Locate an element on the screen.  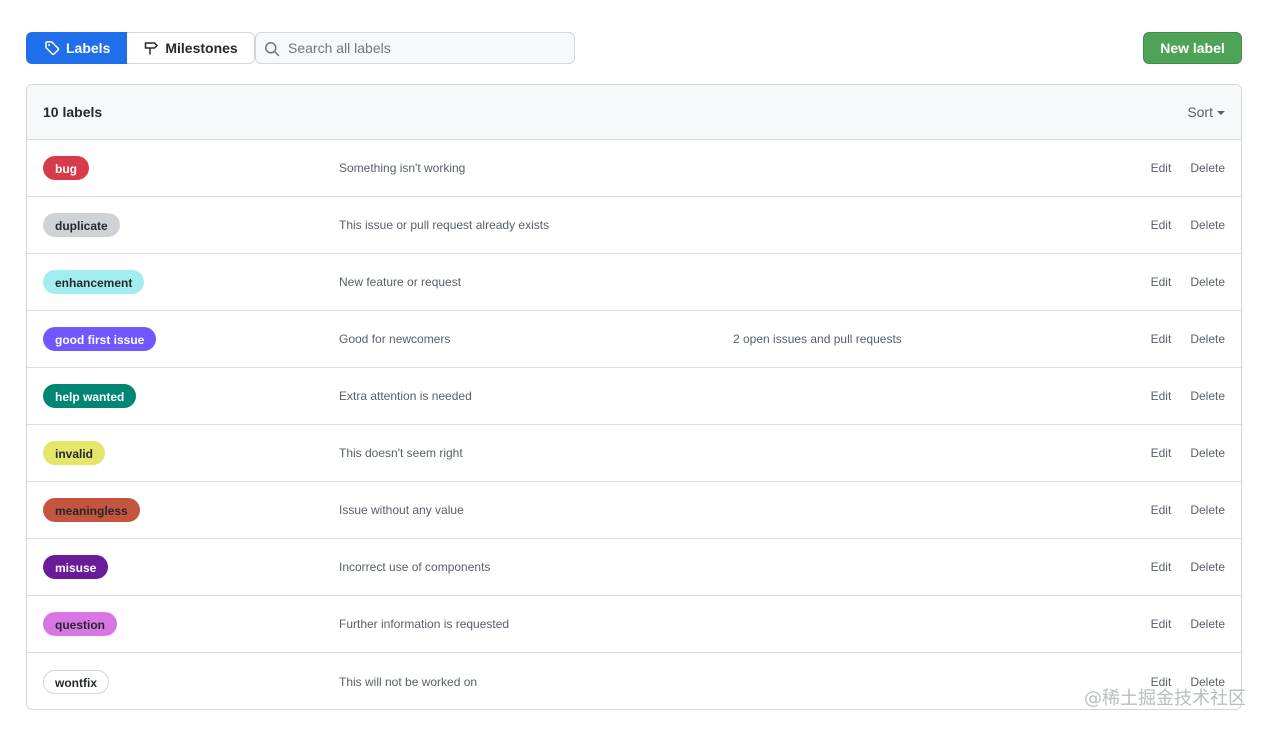
labels-toolbar: Labels Milestones New label is located at coordinates (634, 48).